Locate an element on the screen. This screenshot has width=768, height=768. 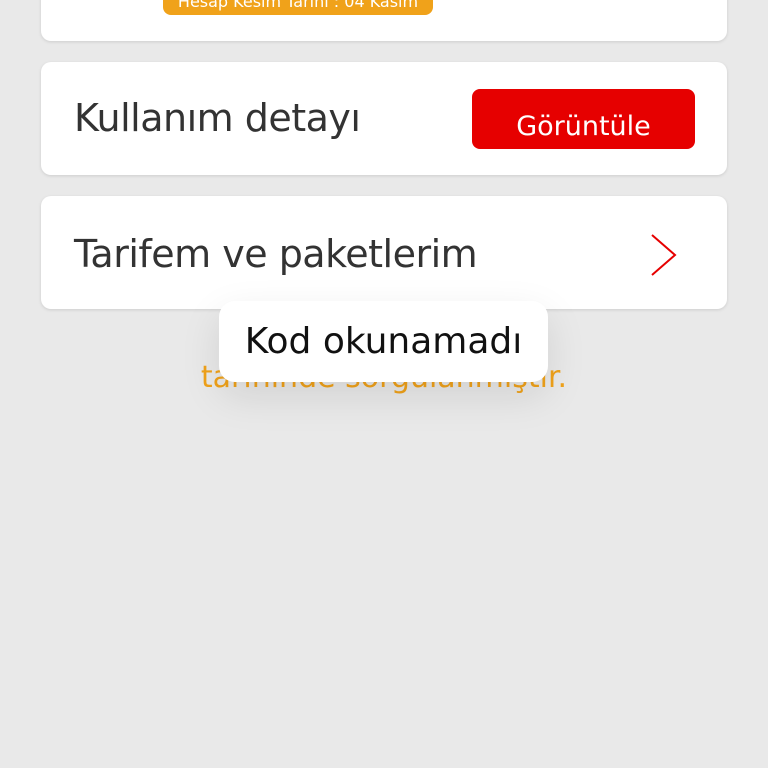
toast-text: Kod okunamadı is located at coordinates (383, 341).